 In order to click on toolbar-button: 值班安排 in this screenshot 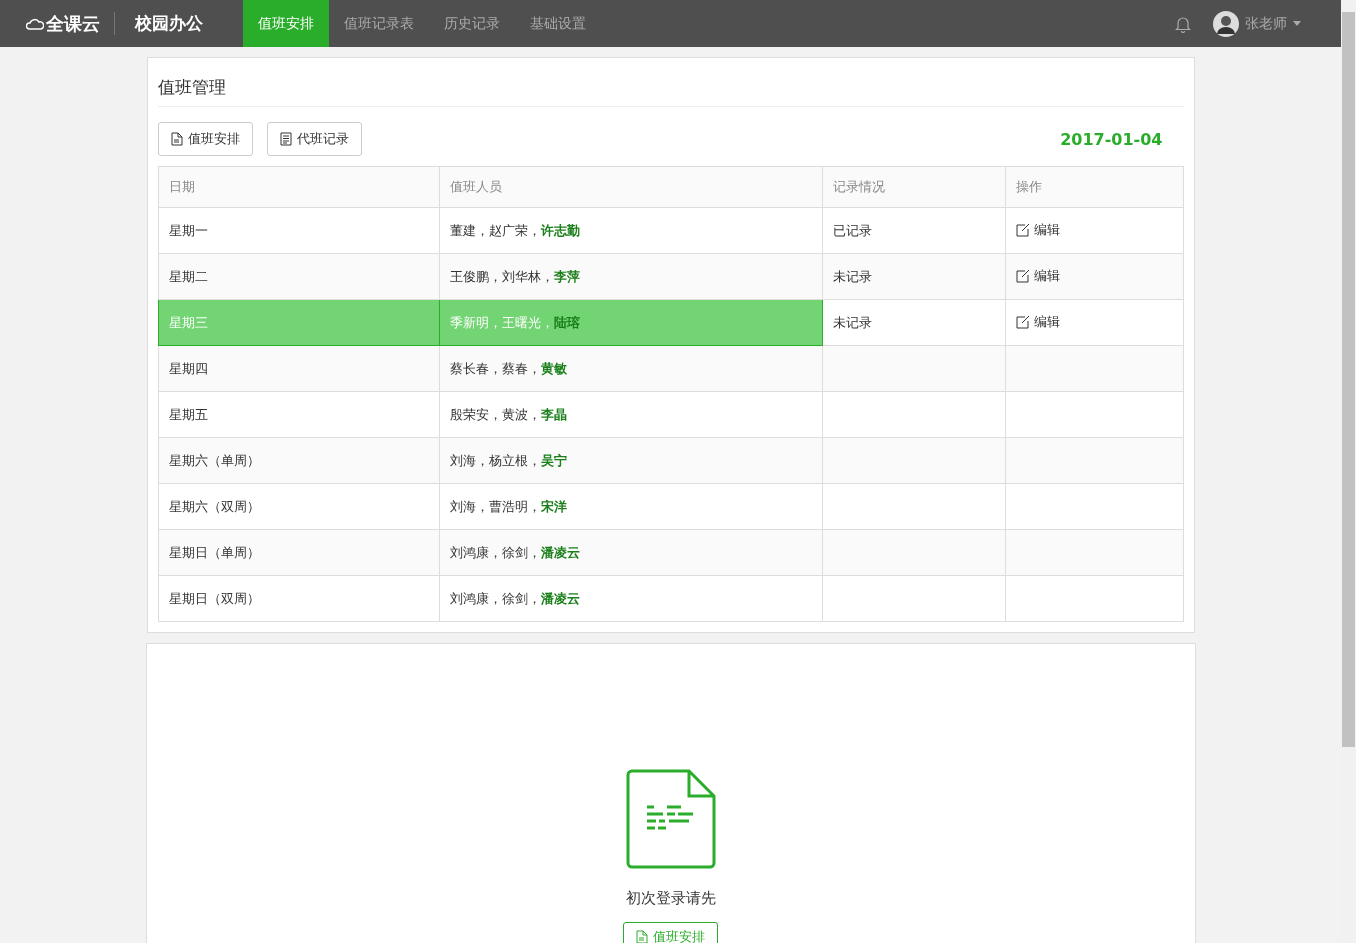, I will do `click(205, 139)`.